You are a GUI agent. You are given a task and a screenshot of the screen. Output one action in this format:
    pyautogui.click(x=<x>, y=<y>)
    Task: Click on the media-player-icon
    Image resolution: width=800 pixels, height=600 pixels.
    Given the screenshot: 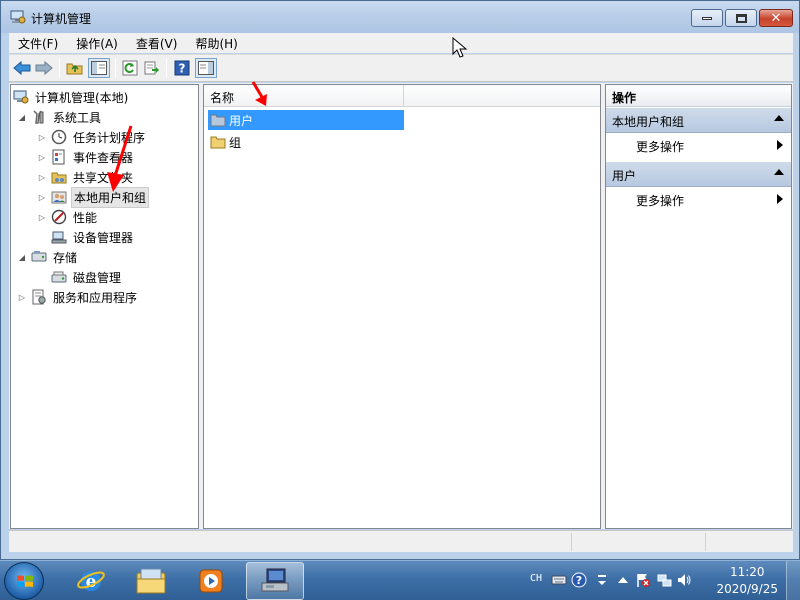 What is the action you would take?
    pyautogui.click(x=211, y=581)
    